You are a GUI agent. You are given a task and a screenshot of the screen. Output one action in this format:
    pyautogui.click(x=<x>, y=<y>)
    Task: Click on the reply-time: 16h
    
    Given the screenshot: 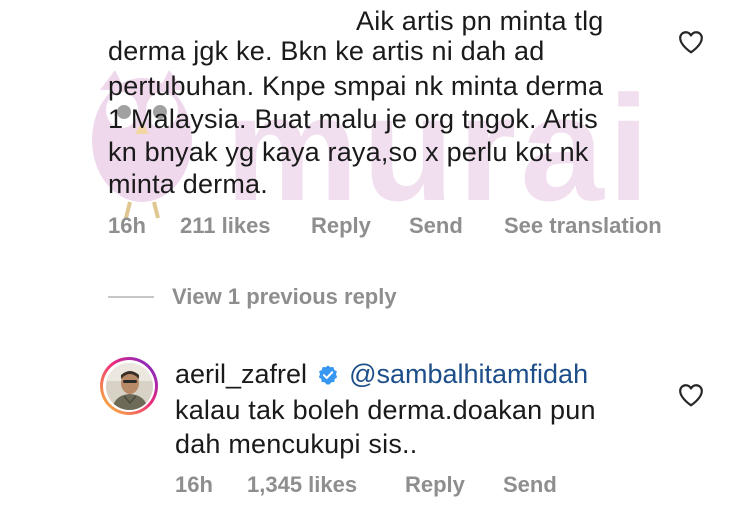 What is the action you would take?
    pyautogui.click(x=194, y=484)
    